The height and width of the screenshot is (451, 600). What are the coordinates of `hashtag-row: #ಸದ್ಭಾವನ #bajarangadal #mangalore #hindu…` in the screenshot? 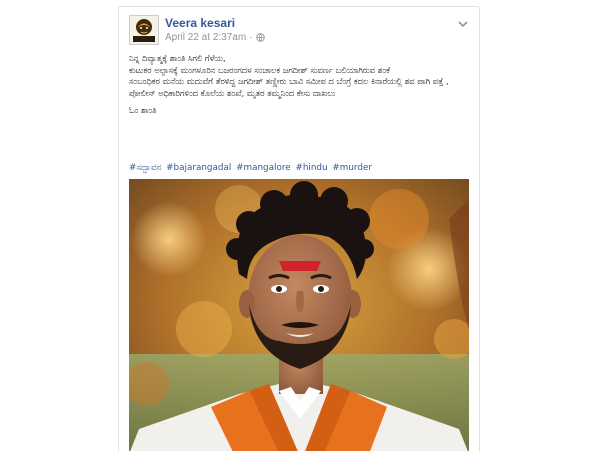 It's located at (299, 168).